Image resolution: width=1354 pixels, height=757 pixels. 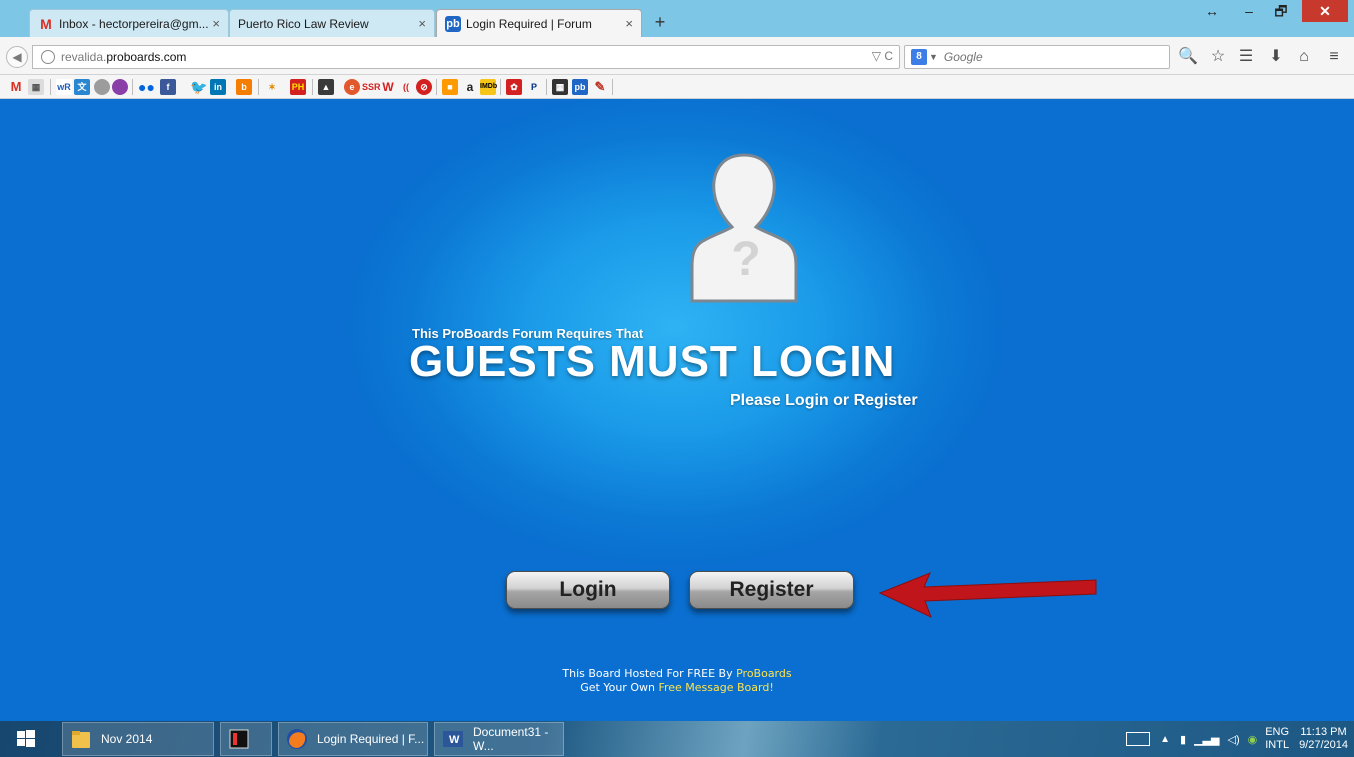 I want to click on reload-icon: ▽ C, so click(x=882, y=56).